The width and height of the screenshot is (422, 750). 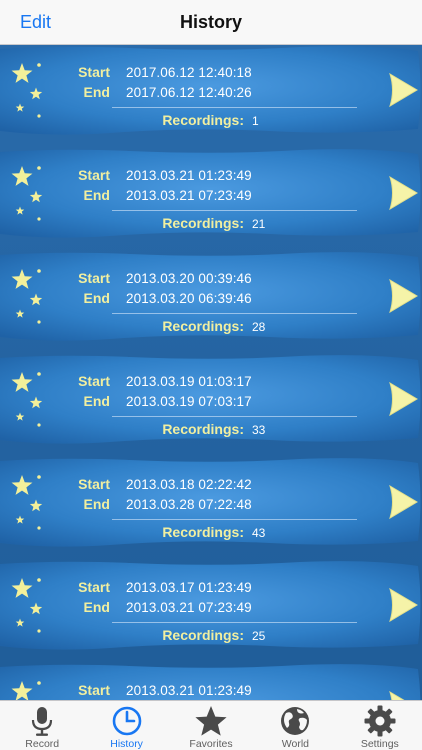 What do you see at coordinates (211, 744) in the screenshot?
I see `tab-label-favorites: Favorites` at bounding box center [211, 744].